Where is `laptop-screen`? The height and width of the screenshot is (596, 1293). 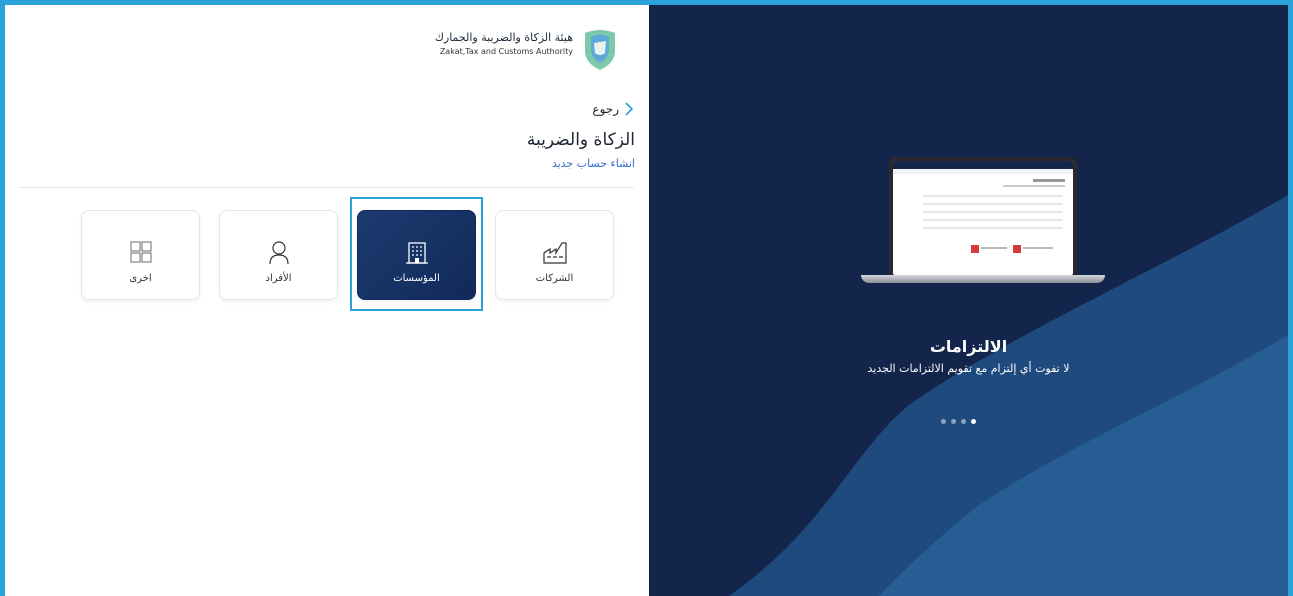
laptop-screen is located at coordinates (983, 216).